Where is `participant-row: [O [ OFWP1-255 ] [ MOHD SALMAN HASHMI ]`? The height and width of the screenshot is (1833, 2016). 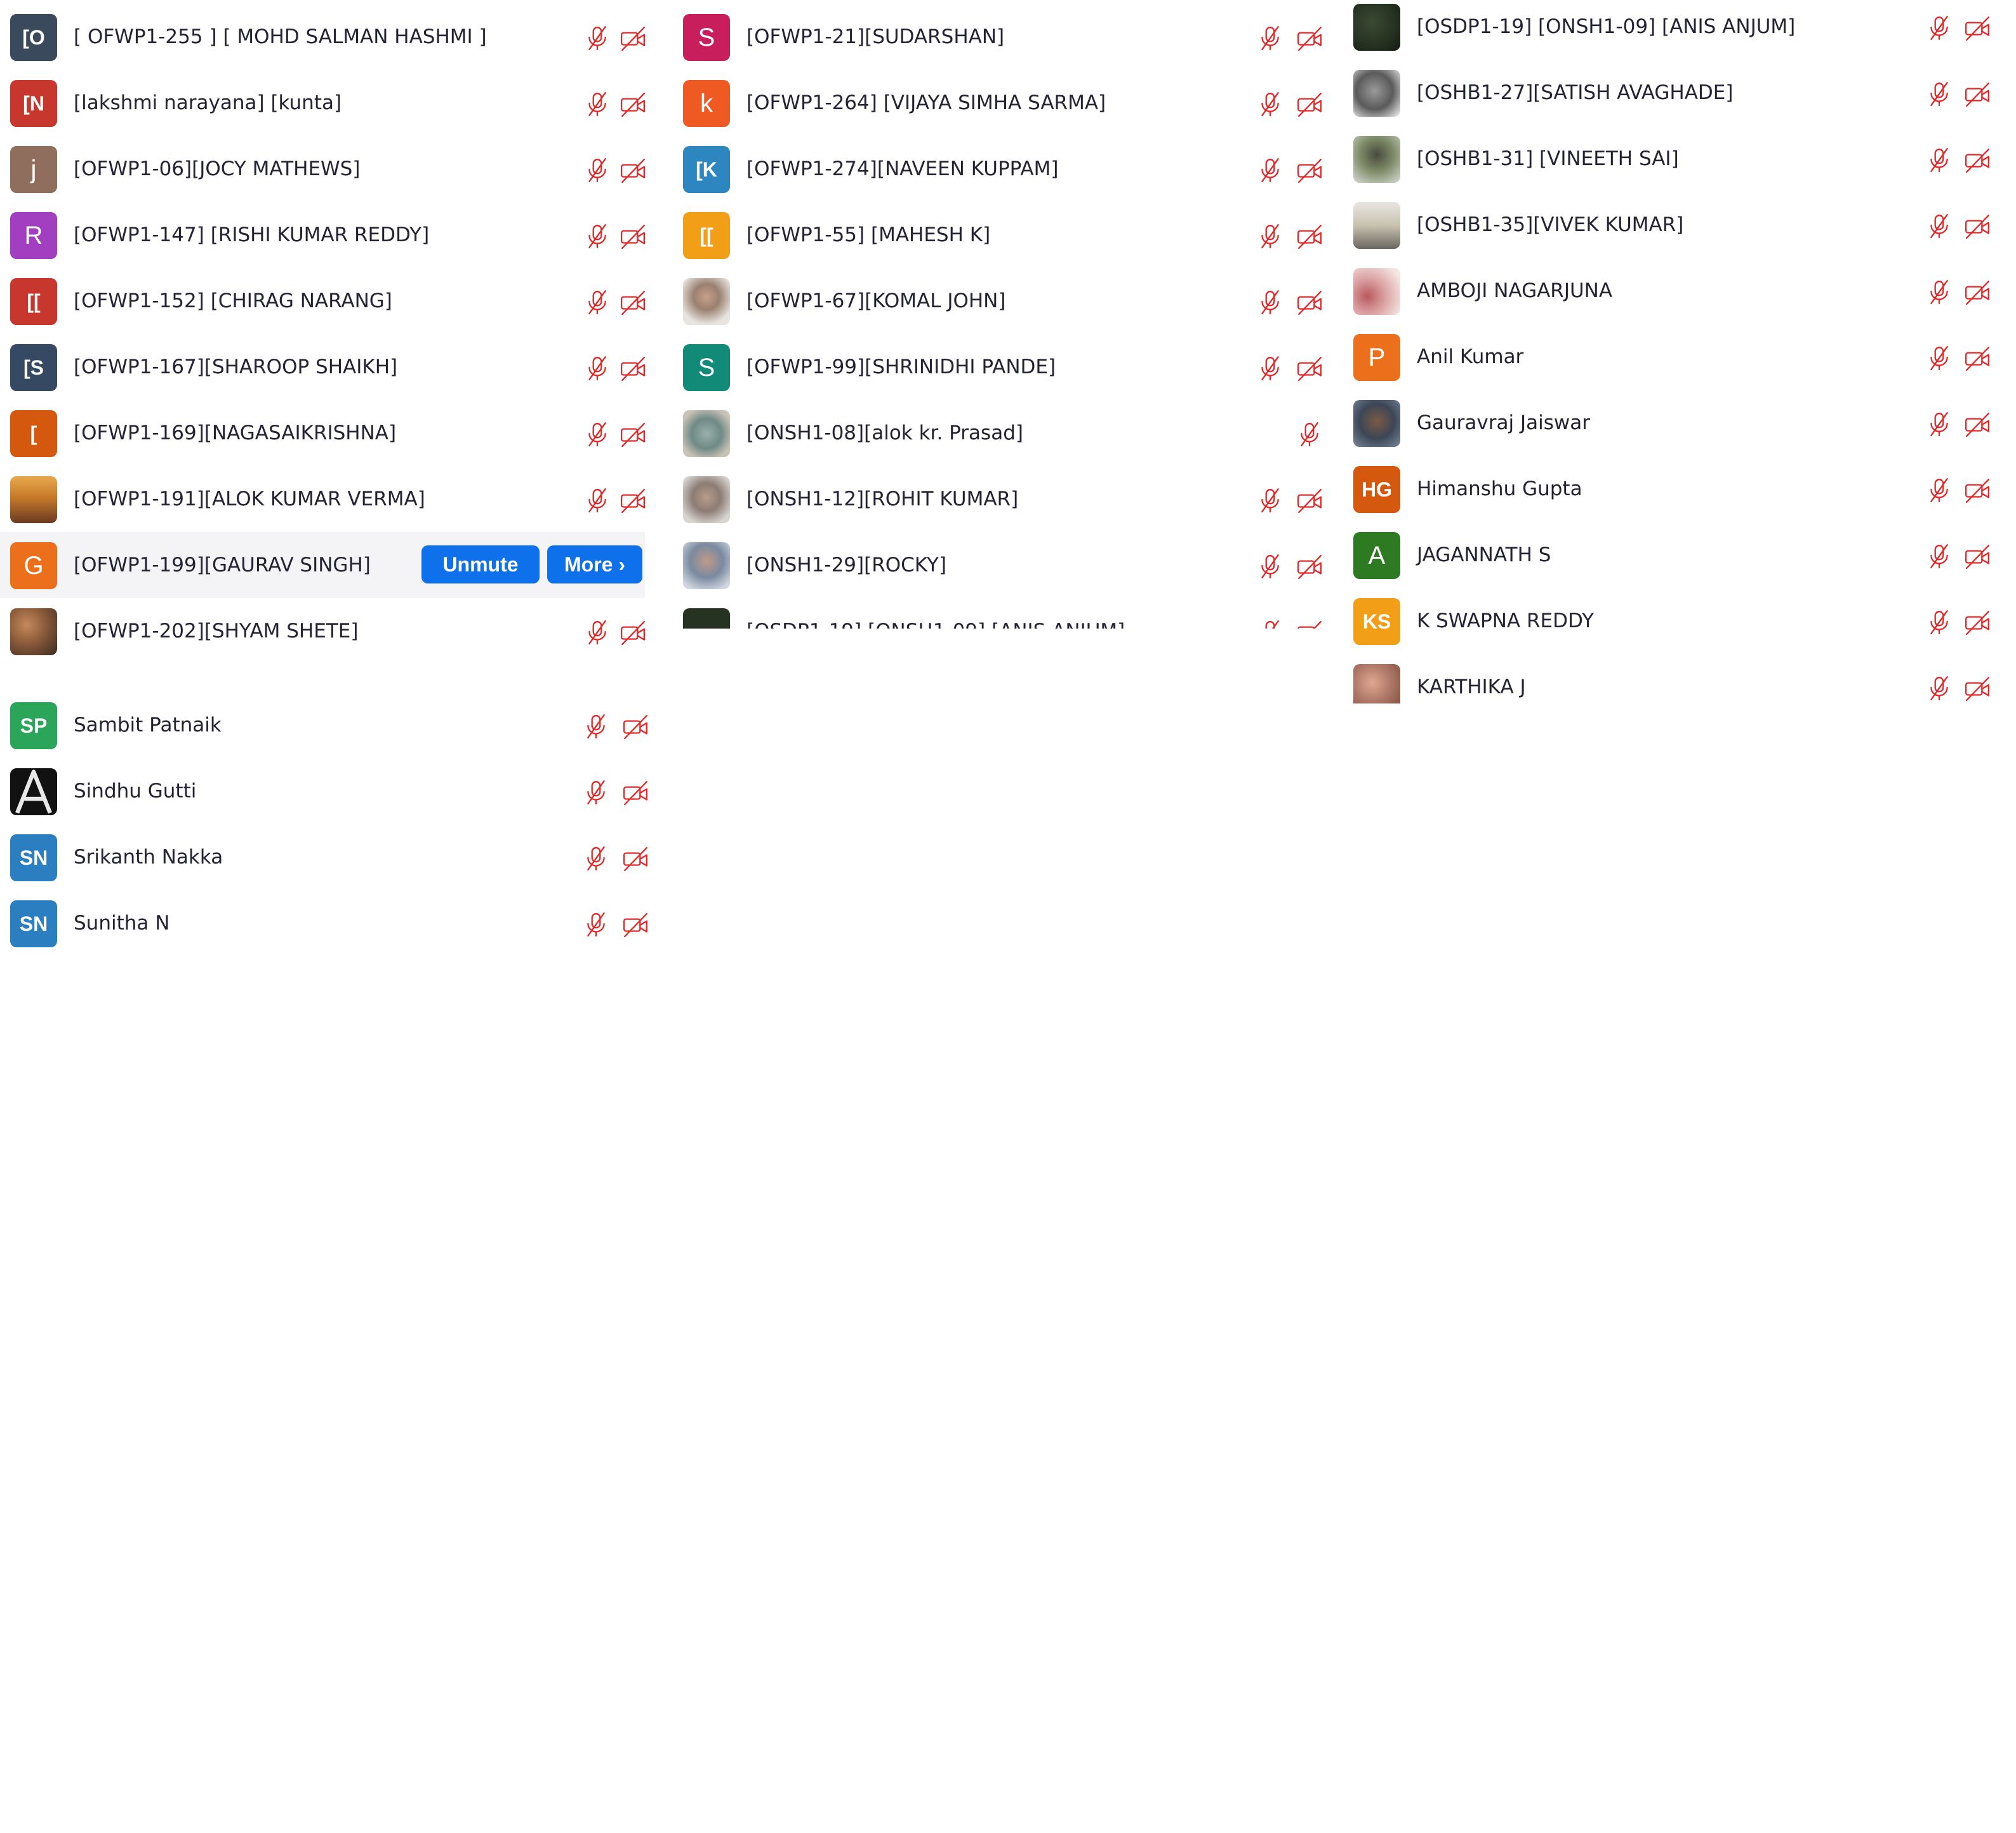
participant-row: [O [ OFWP1-255 ] [ MOHD SALMAN HASHMI ] is located at coordinates (322, 37).